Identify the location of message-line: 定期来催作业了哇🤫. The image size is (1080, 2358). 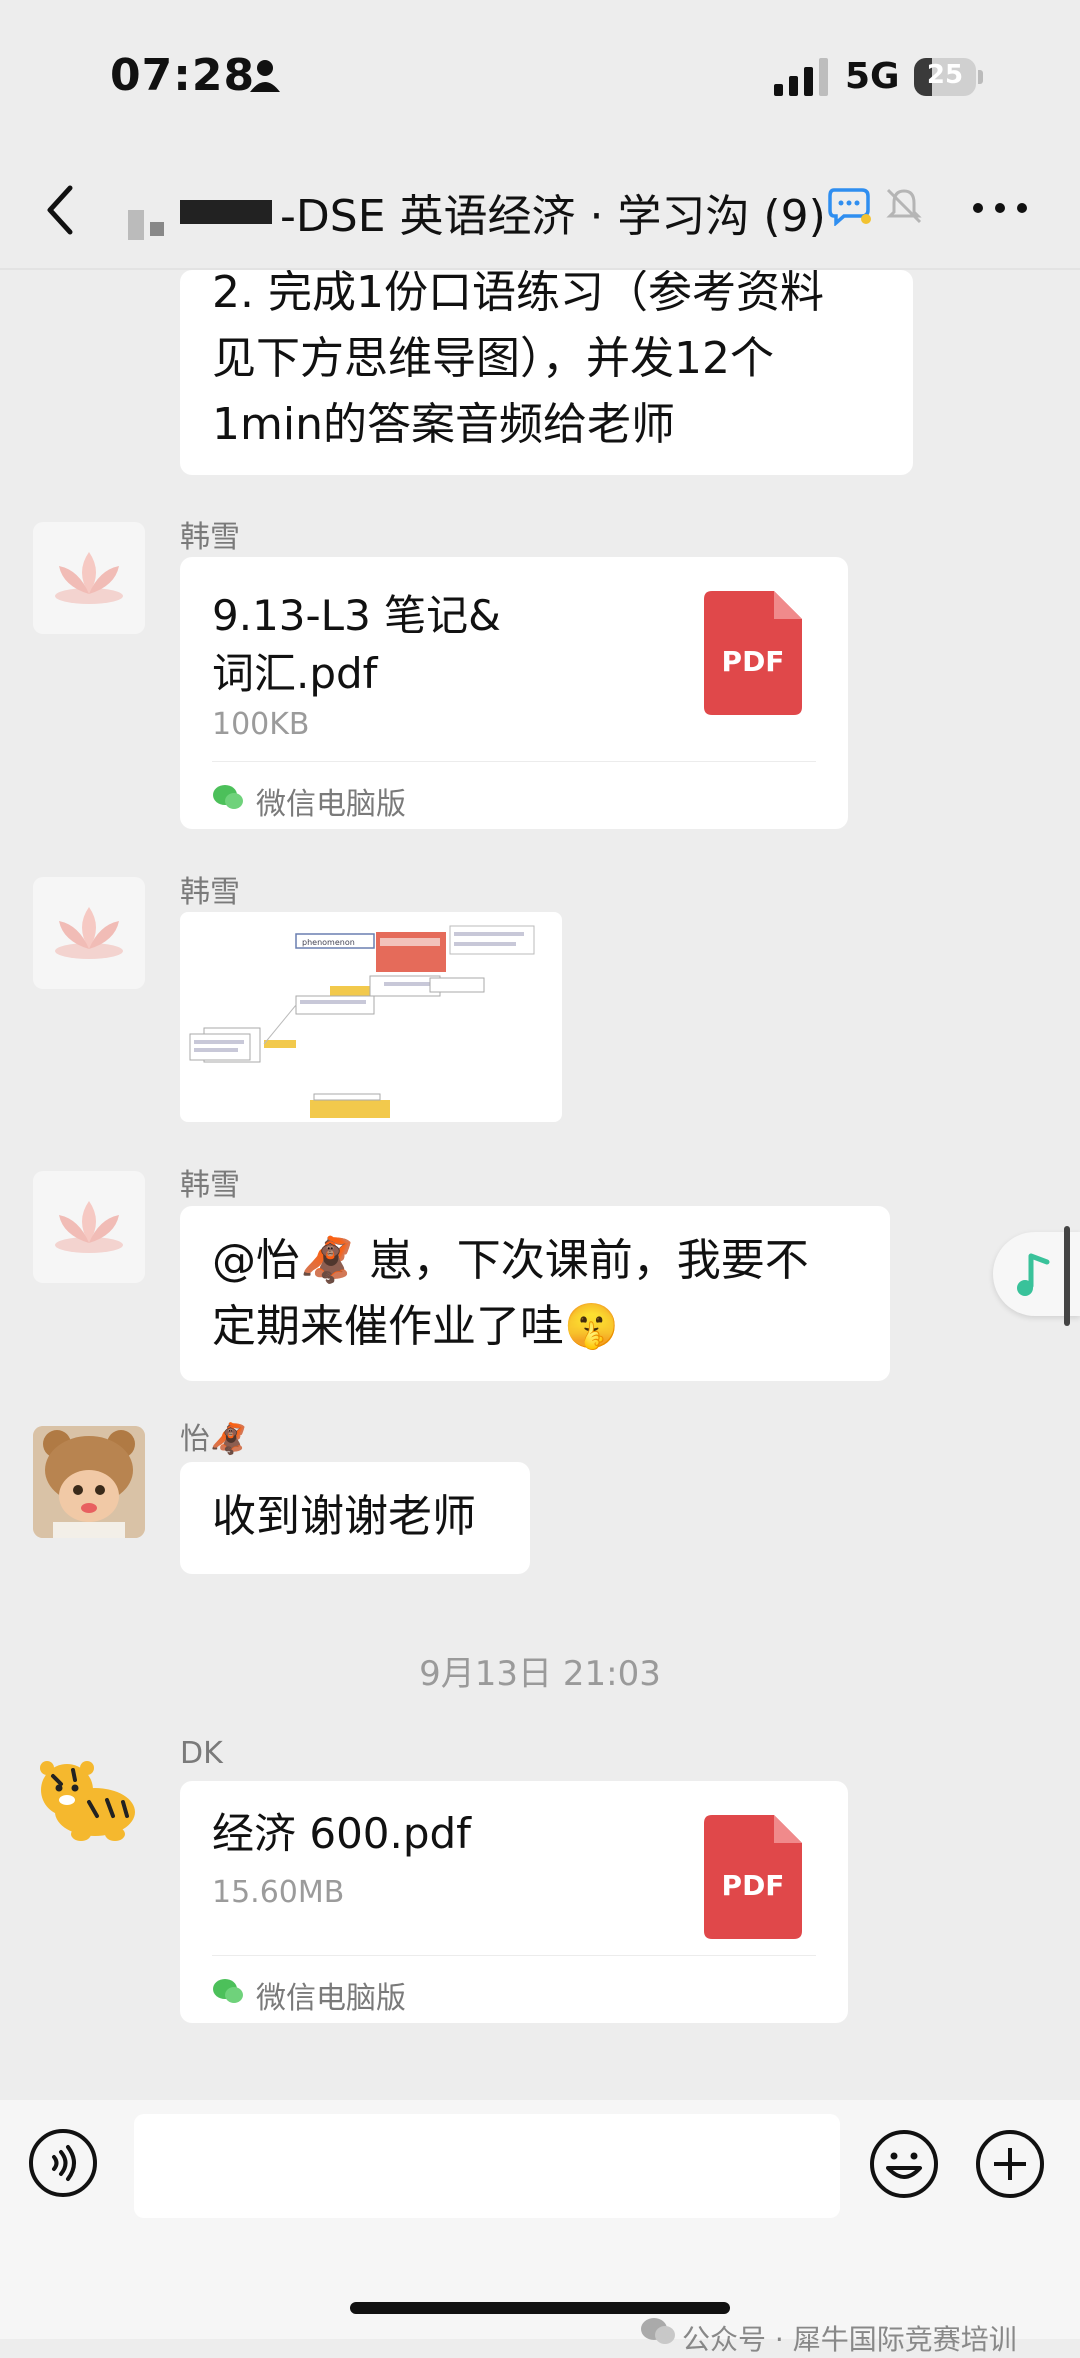
(415, 1326).